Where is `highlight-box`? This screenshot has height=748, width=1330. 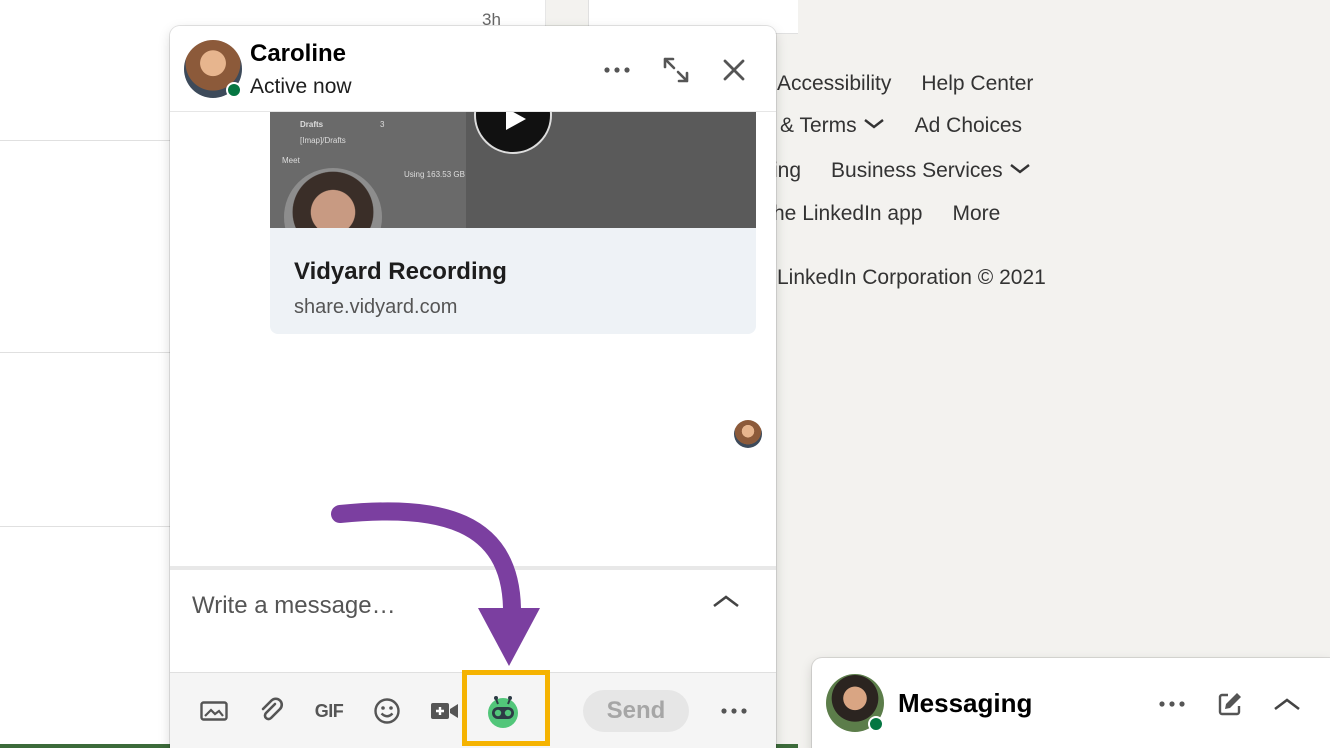
highlight-box is located at coordinates (506, 708).